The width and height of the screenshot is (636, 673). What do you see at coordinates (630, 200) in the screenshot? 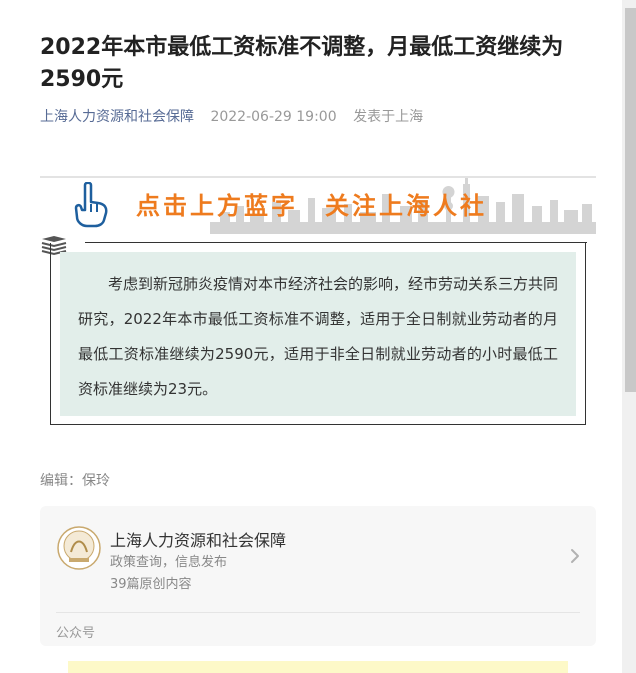
I see `scrollbar-thumb` at bounding box center [630, 200].